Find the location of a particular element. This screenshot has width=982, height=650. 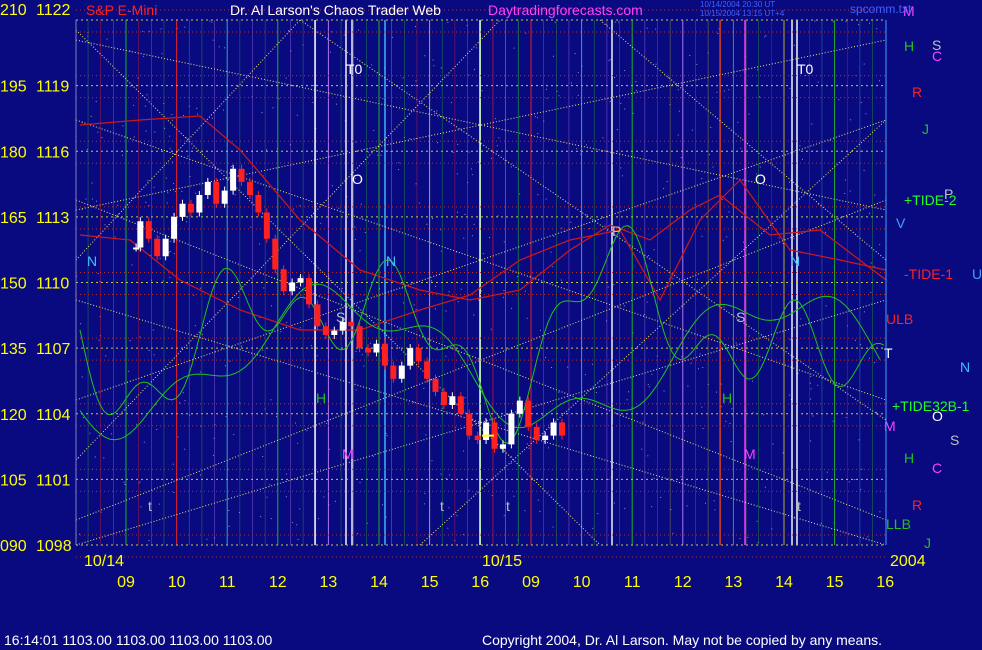

chart-annotation-label: N is located at coordinates (795, 261).